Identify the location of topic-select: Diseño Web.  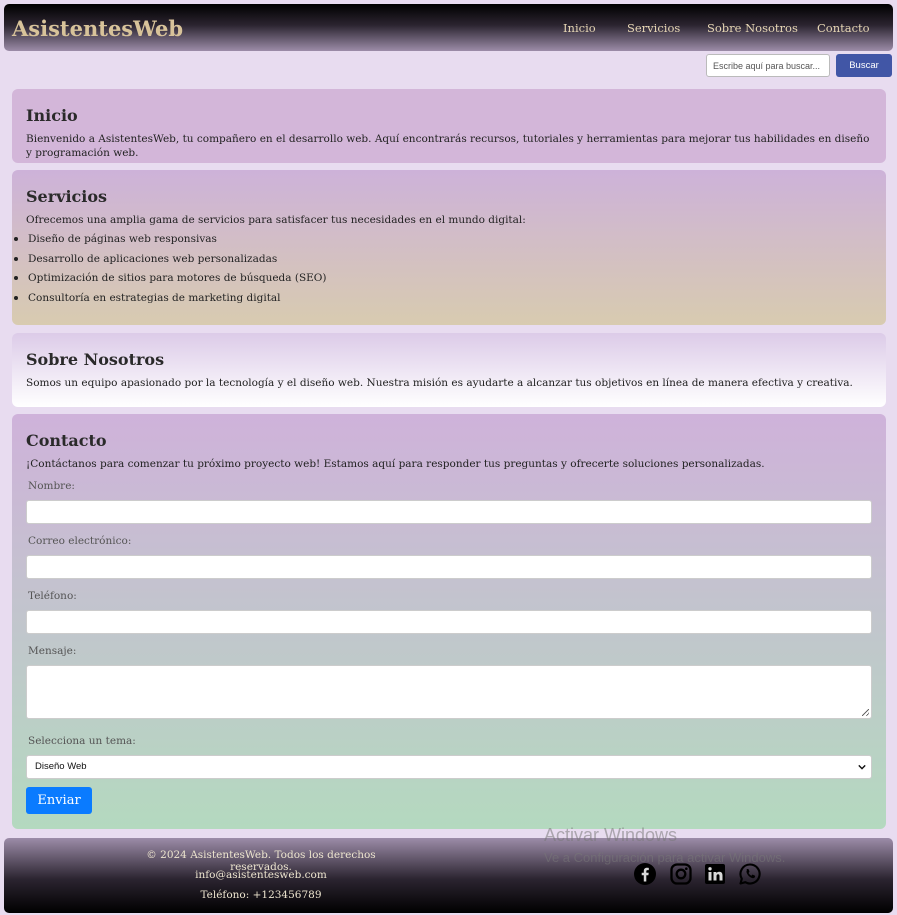
(449, 767).